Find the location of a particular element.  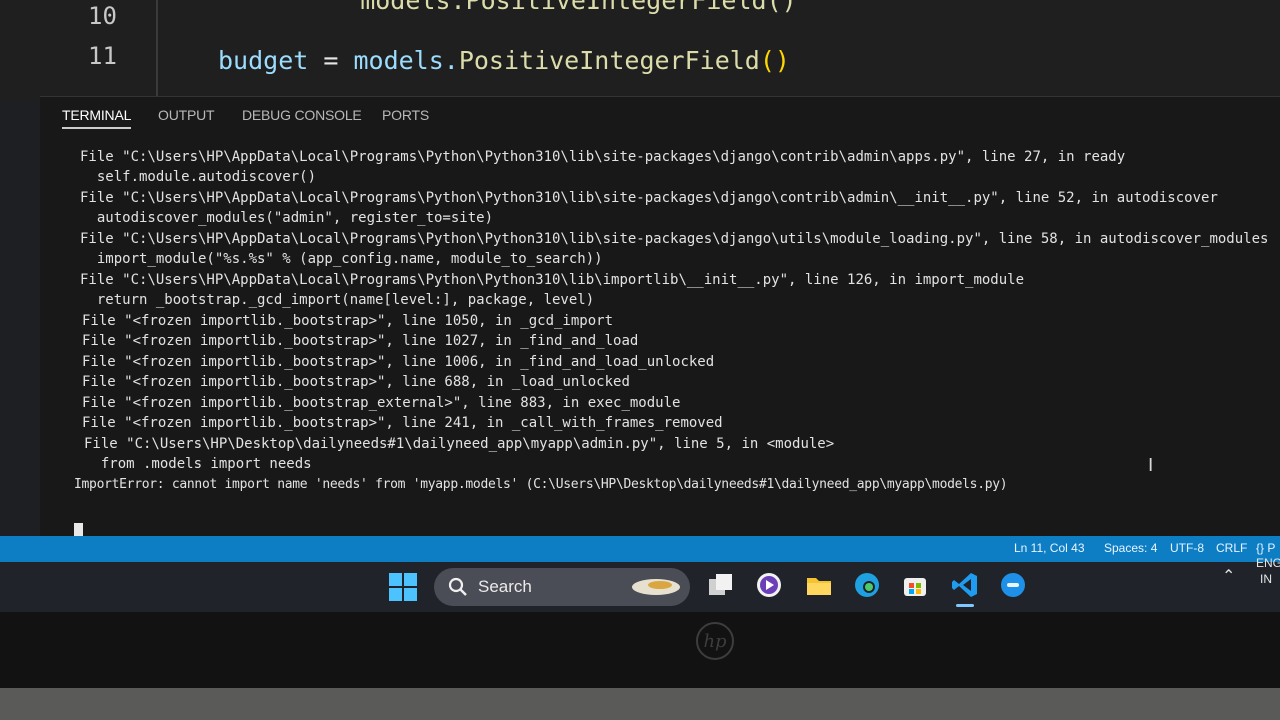

tray-region: IN is located at coordinates (1266, 579).